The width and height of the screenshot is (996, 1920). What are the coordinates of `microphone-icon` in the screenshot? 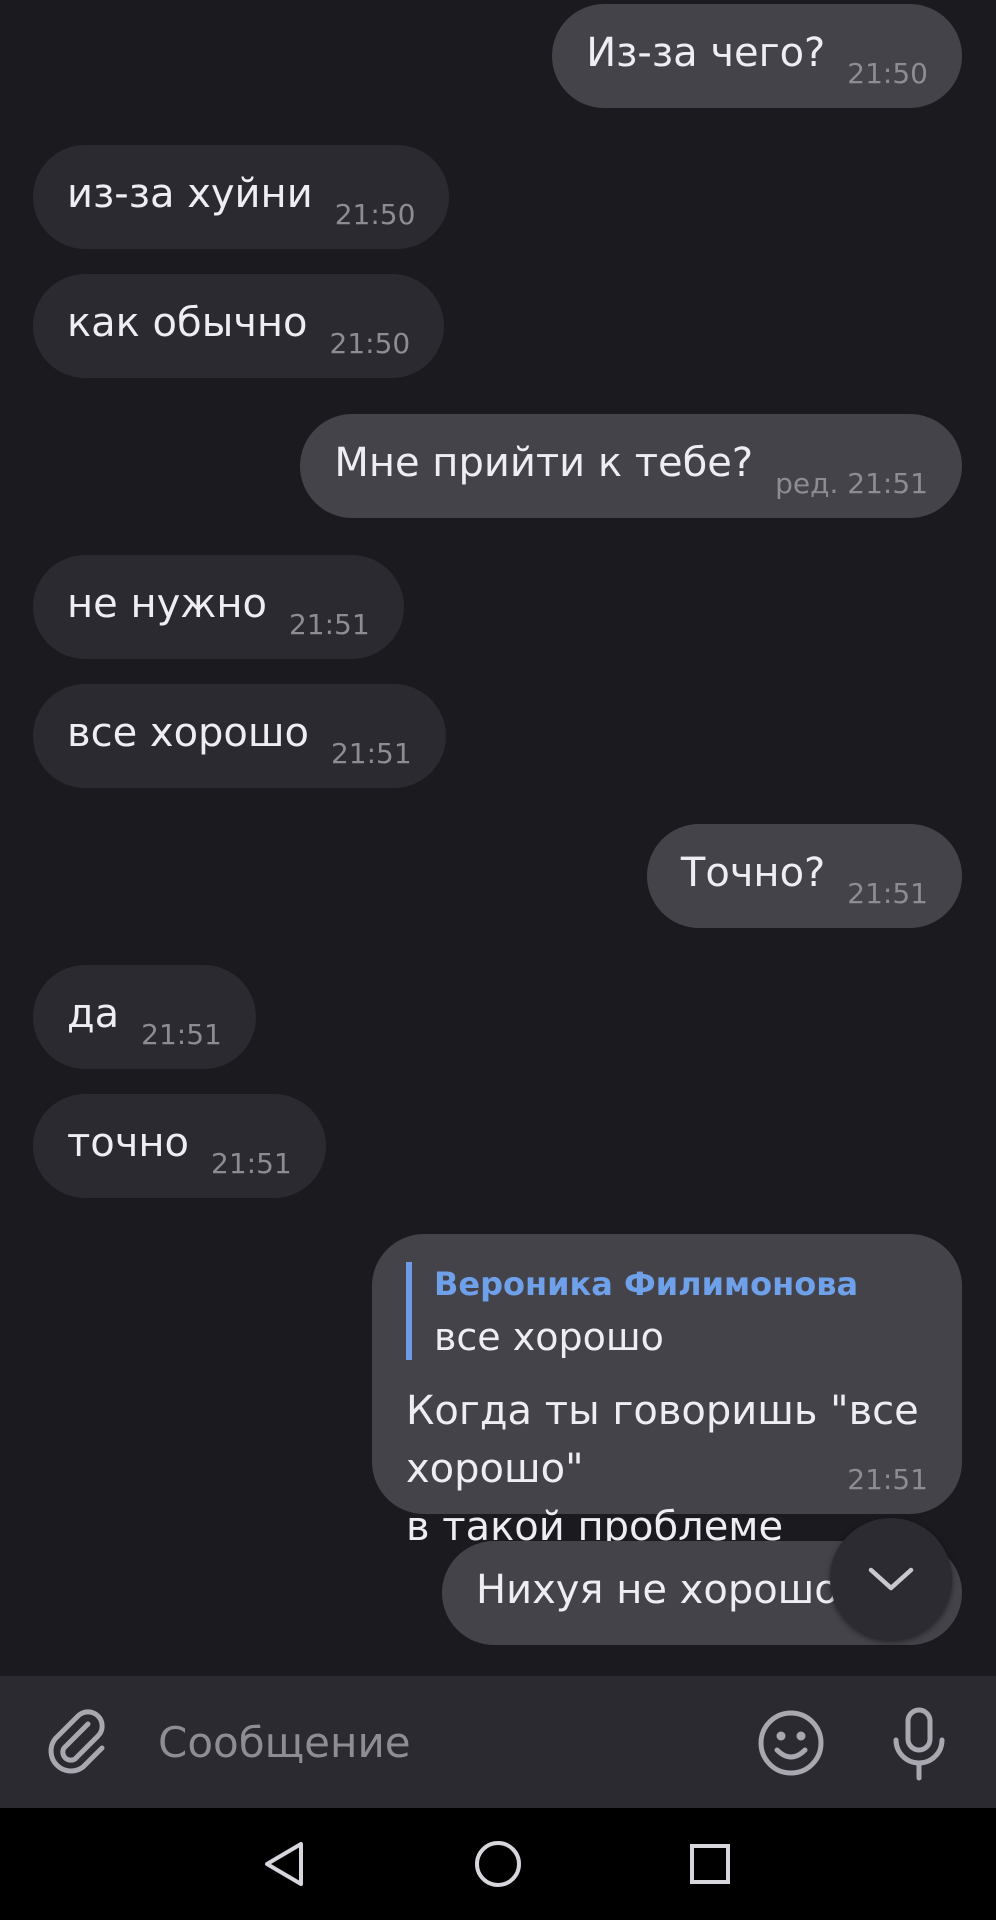 It's located at (919, 1744).